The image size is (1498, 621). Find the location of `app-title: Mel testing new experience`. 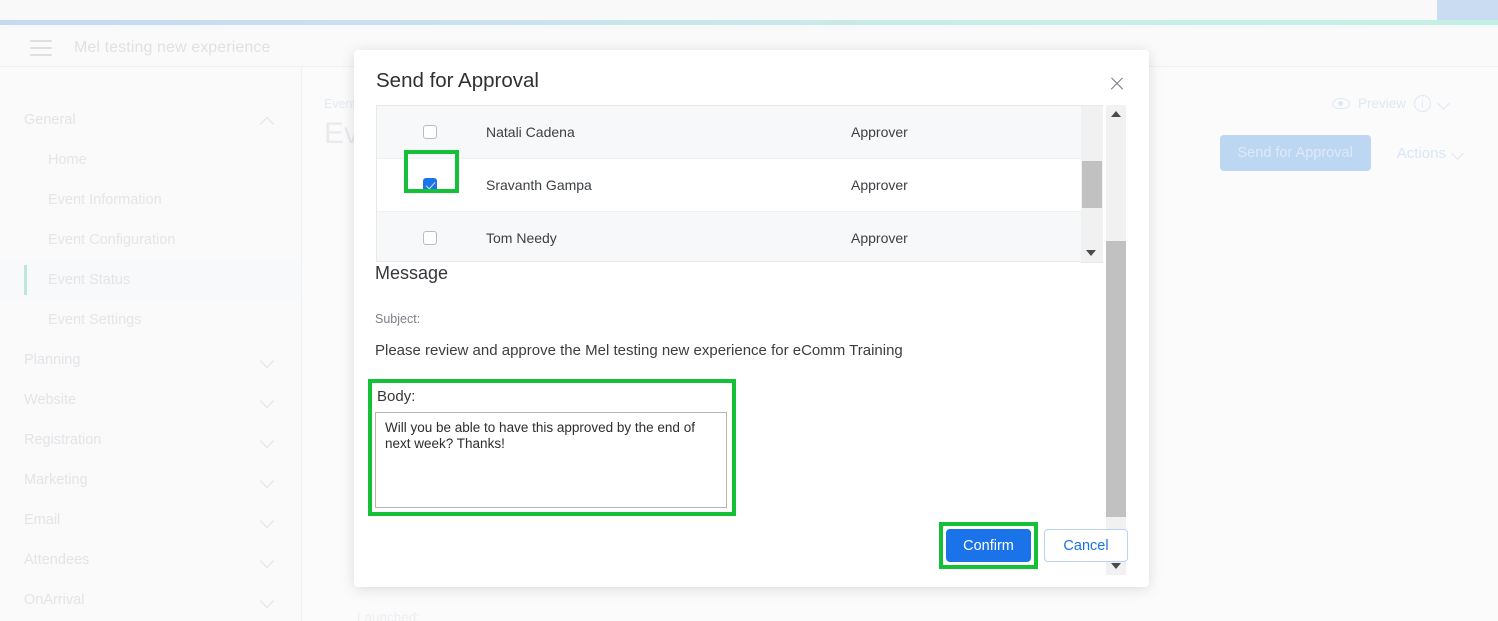

app-title: Mel testing new experience is located at coordinates (172, 47).